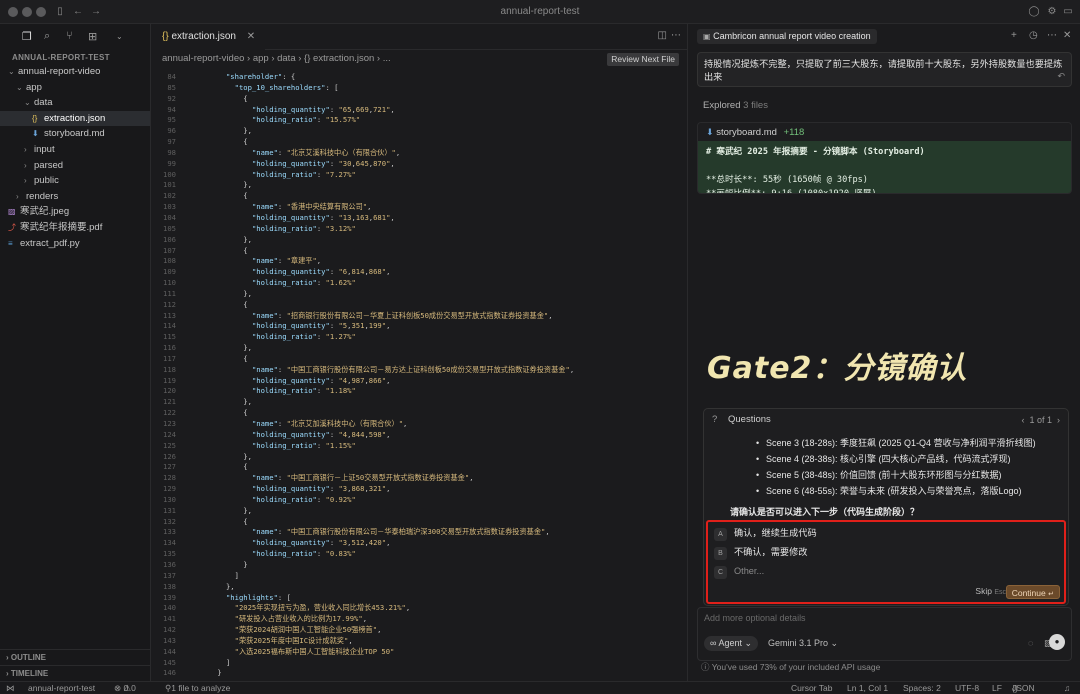  Describe the element at coordinates (44, 149) in the screenshot. I see `tree-item-label: input` at that location.